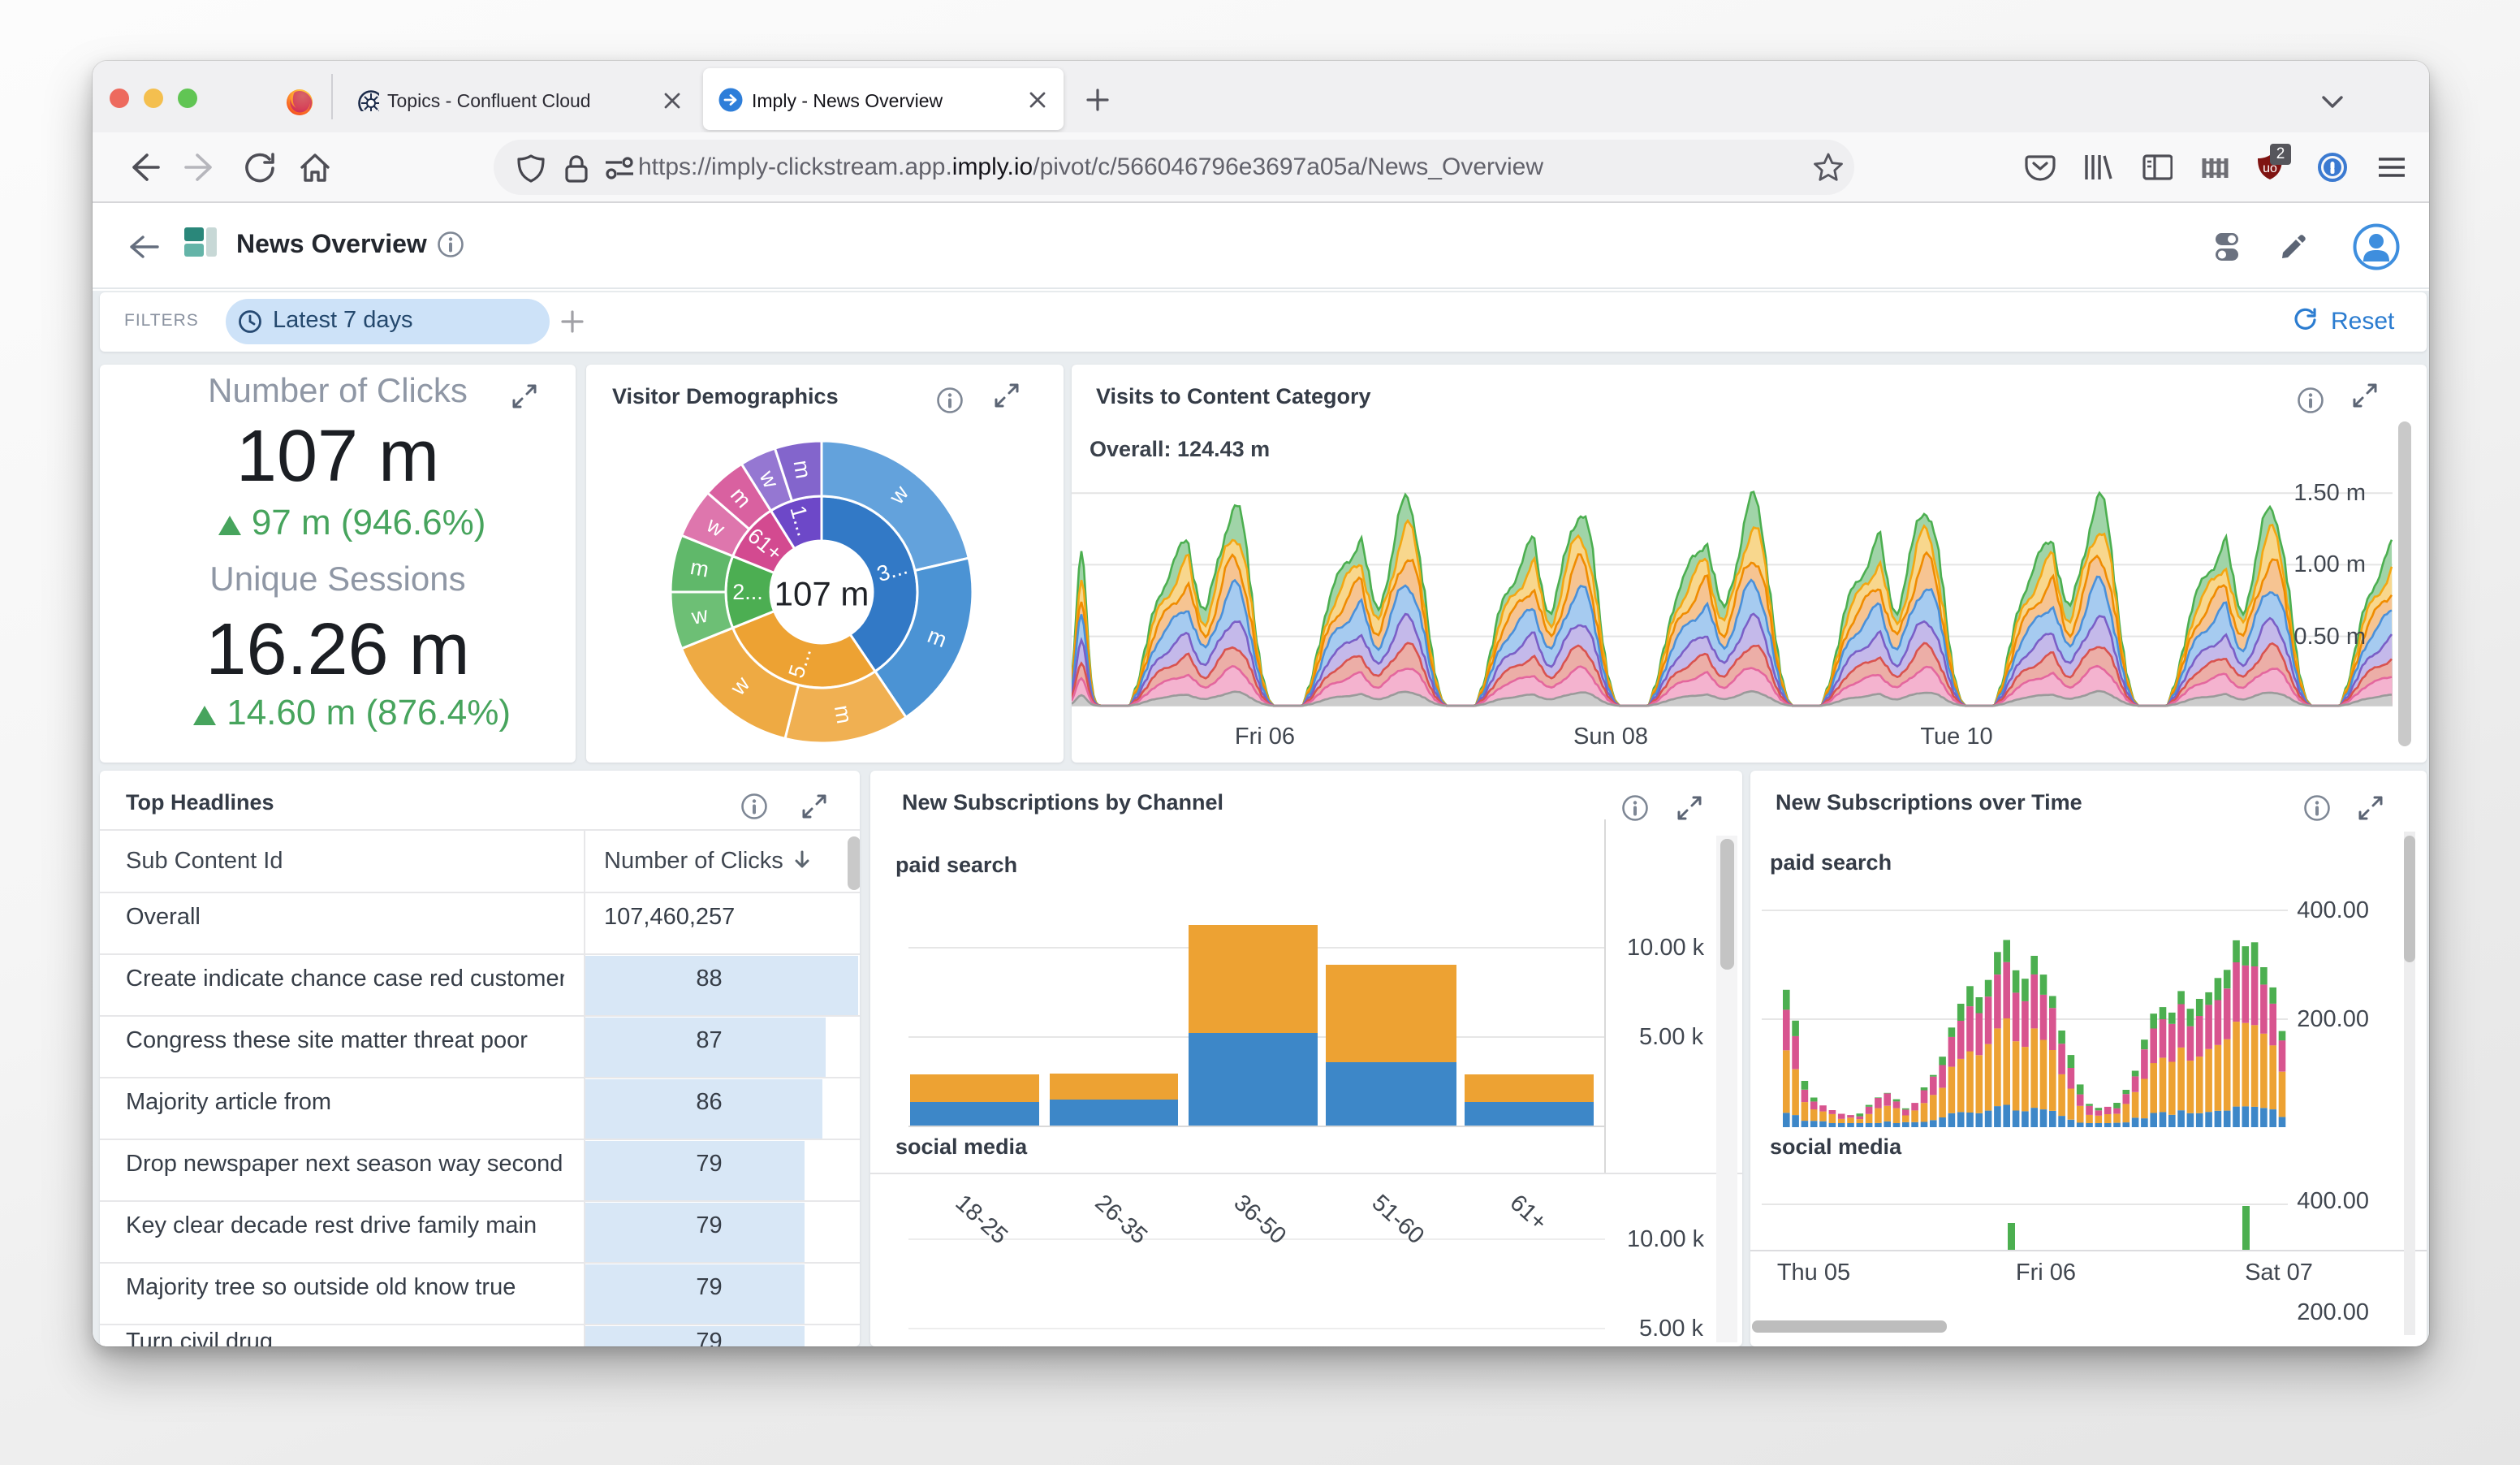  I want to click on svg-text: m, so click(802, 469).